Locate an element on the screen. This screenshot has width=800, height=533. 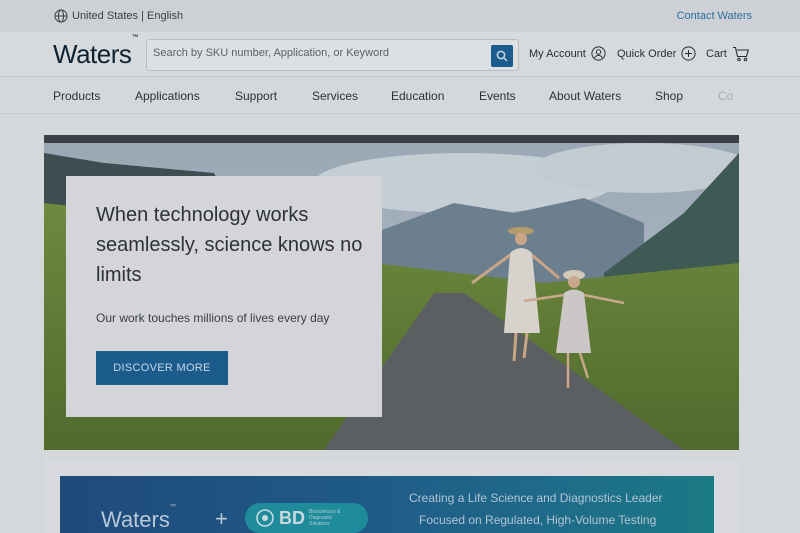
search-input is located at coordinates (318, 53).